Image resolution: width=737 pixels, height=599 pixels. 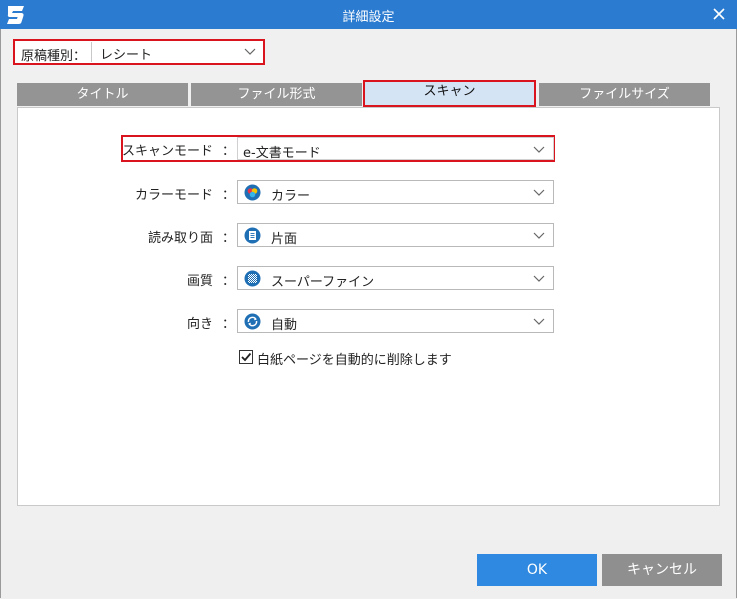 What do you see at coordinates (276, 94) in the screenshot?
I see `tab-file-format: ファイル形式` at bounding box center [276, 94].